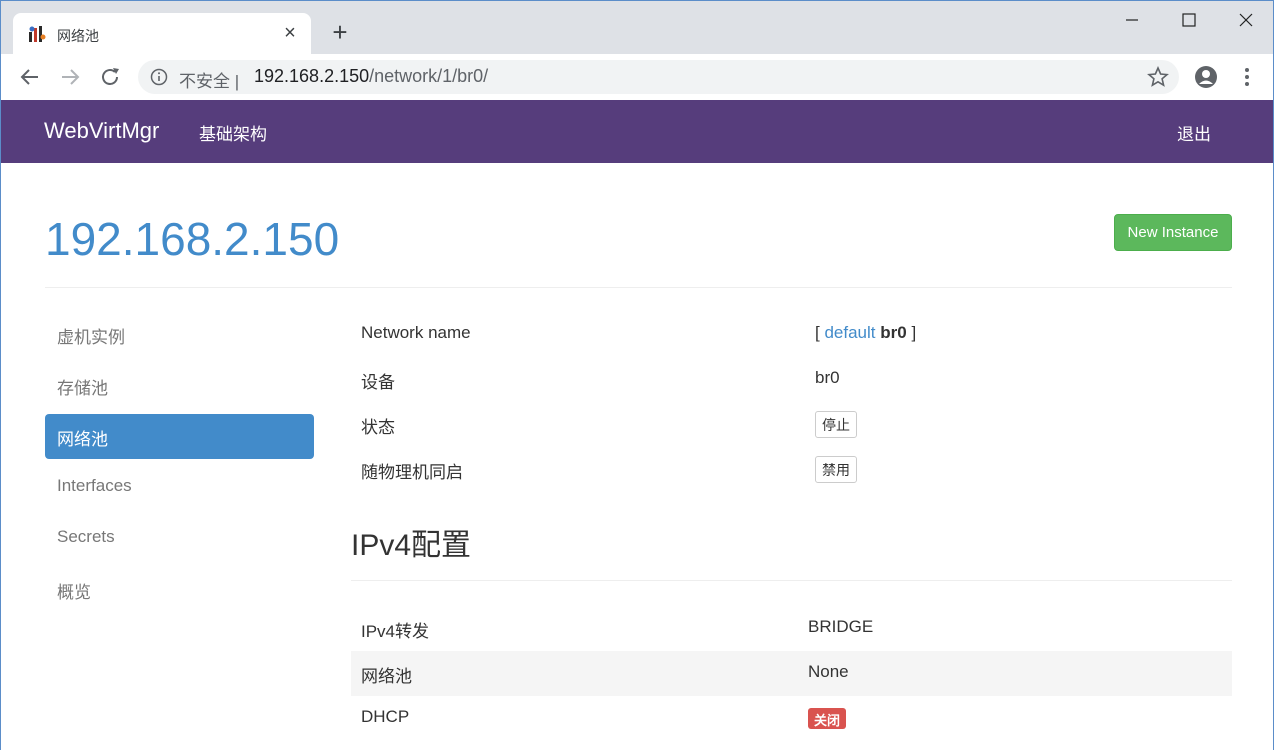  Describe the element at coordinates (827, 718) in the screenshot. I see `dhcp-status-badge: 关闭` at that location.